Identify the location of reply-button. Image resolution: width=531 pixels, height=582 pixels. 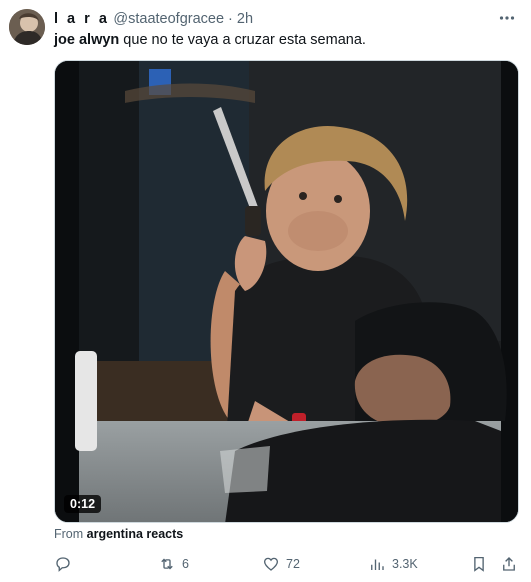
(66, 564).